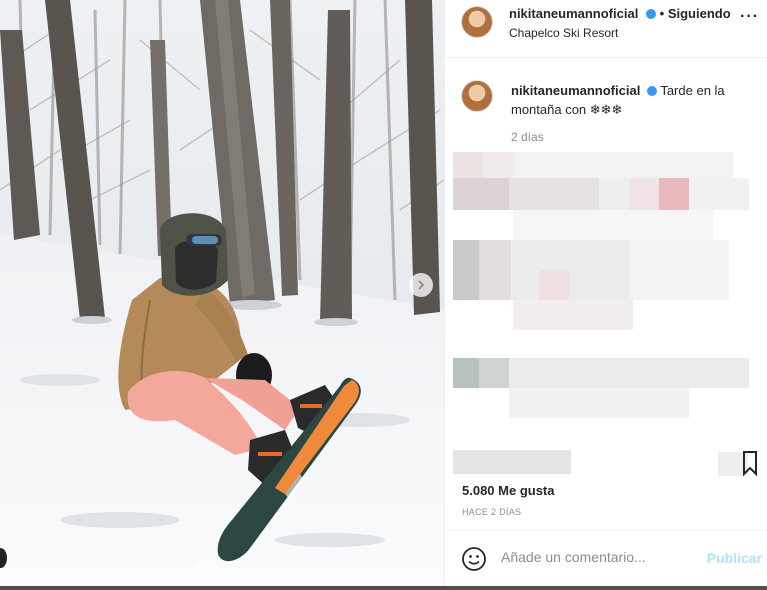 This screenshot has height=590, width=767. What do you see at coordinates (474, 559) in the screenshot?
I see `emoji-icon` at bounding box center [474, 559].